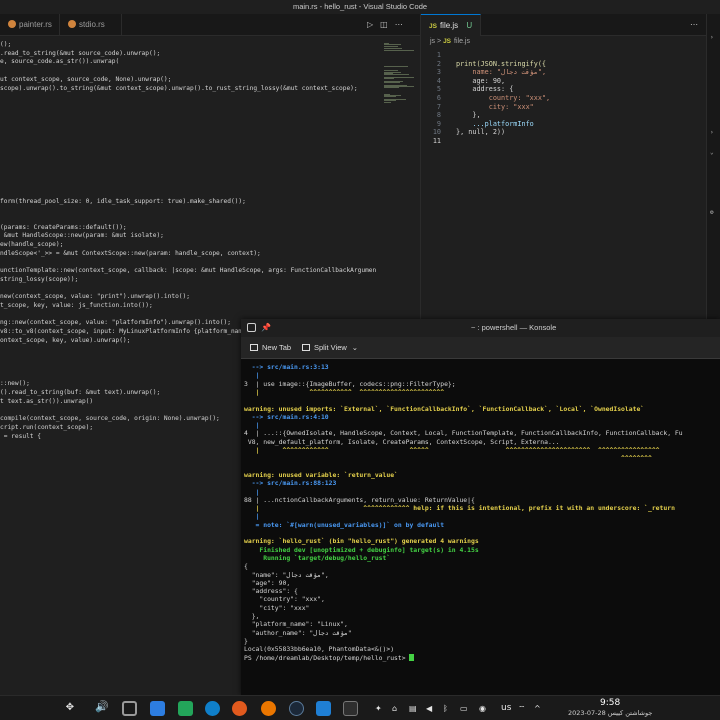  Describe the element at coordinates (319, 649) in the screenshot. I see `terminal-text: Local(0x55833bb6ea10, PhantomData<&()>)` at that location.